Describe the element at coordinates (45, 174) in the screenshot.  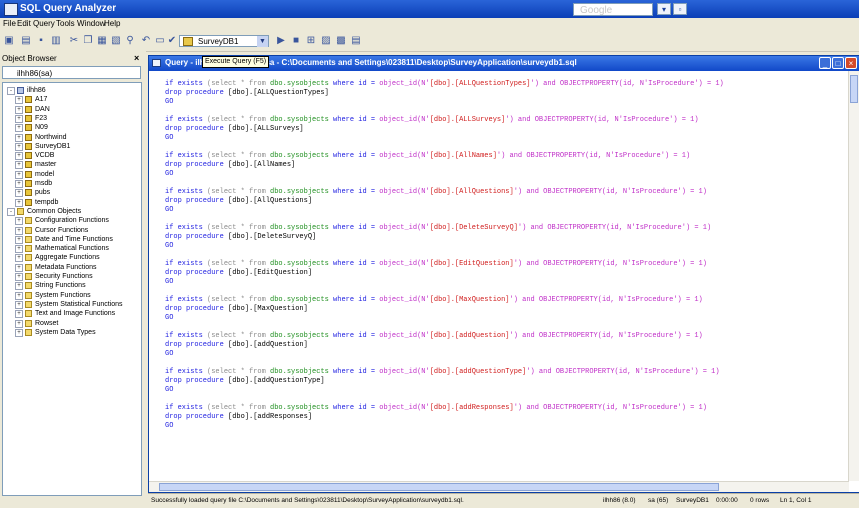
I see `tree-node-label: model` at that location.